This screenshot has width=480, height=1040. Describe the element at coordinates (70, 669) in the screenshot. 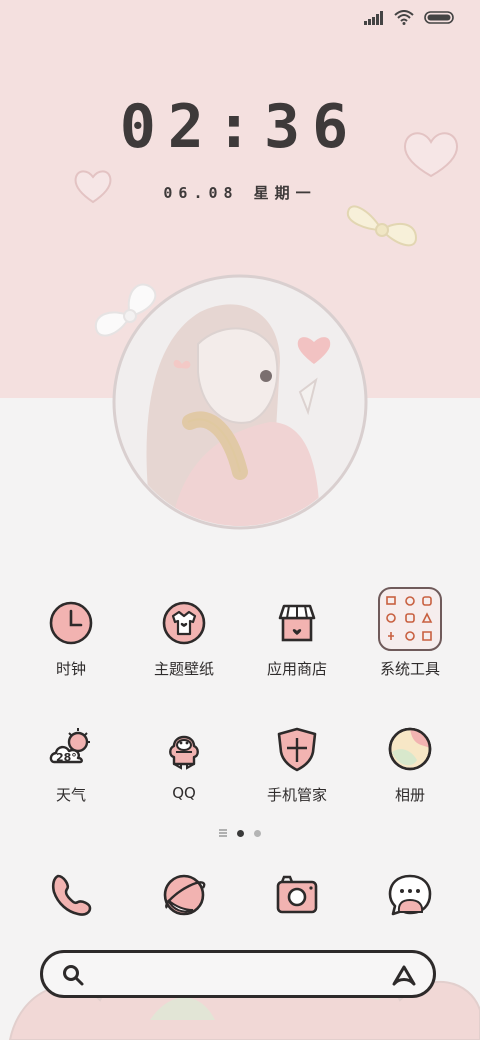

I see `app-label: 时钟` at that location.